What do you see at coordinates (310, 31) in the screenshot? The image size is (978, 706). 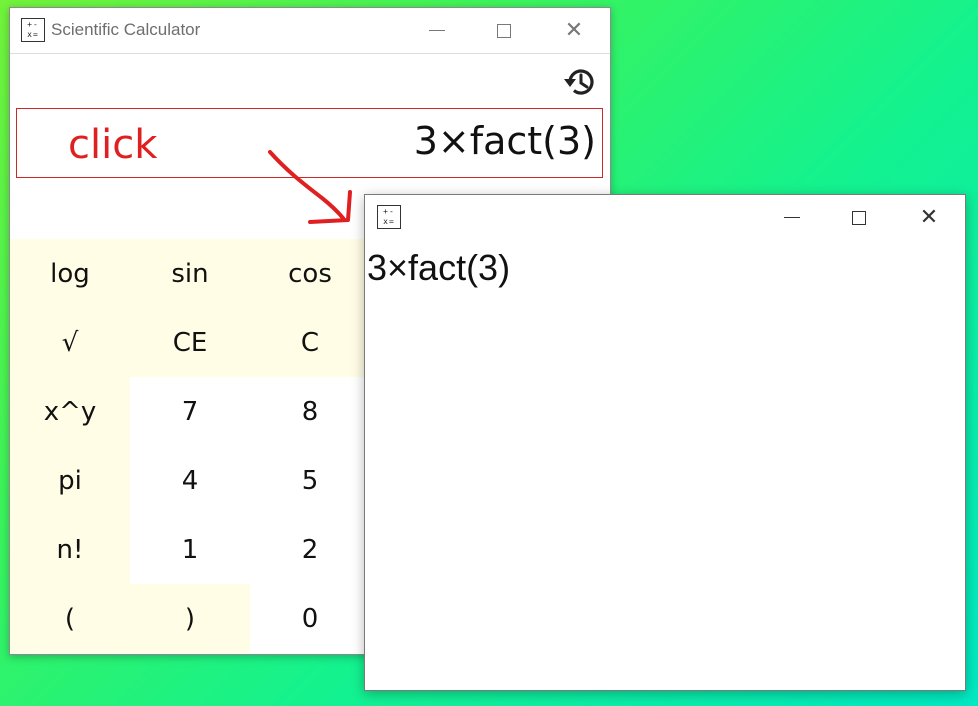 I see `calculator-titlebar: +- x= Scientific Calculator ✕` at bounding box center [310, 31].